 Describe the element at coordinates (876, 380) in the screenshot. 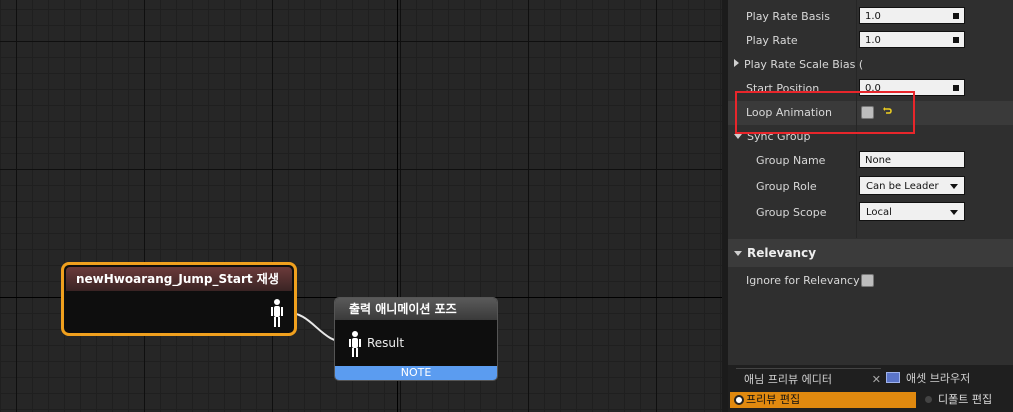

I see `close-icon: ✕` at that location.